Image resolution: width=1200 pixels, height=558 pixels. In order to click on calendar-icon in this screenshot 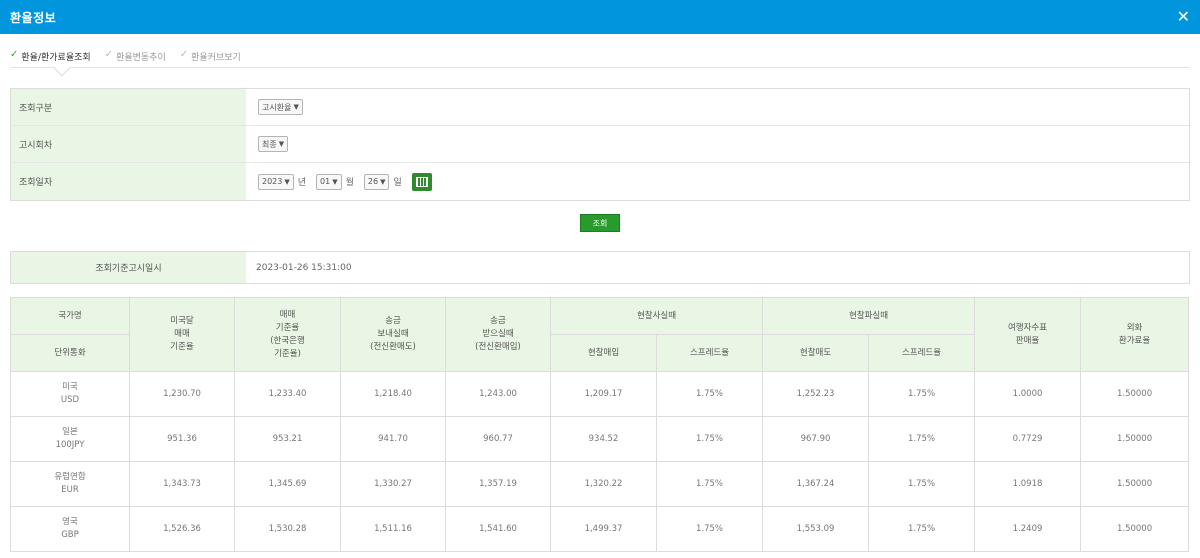, I will do `click(421, 181)`.